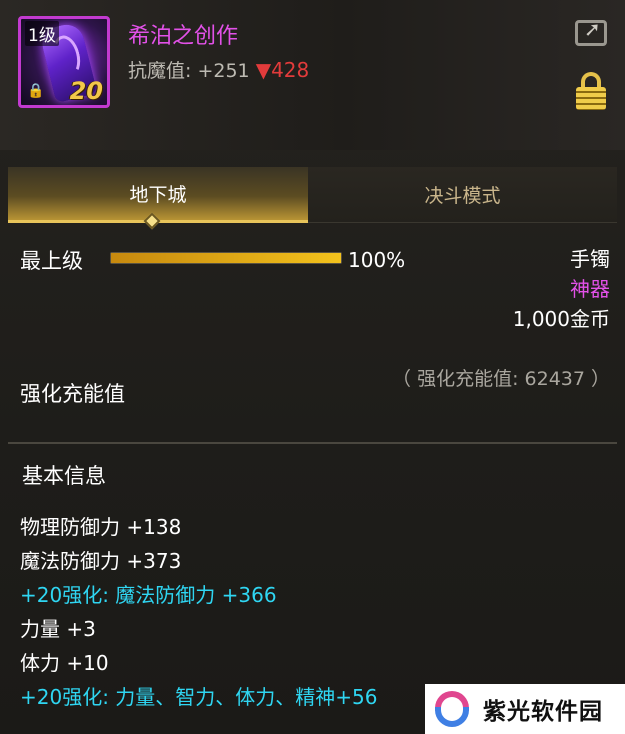 This screenshot has height=734, width=625. Describe the element at coordinates (86, 91) in the screenshot. I see `item-plus-level: 20` at that location.